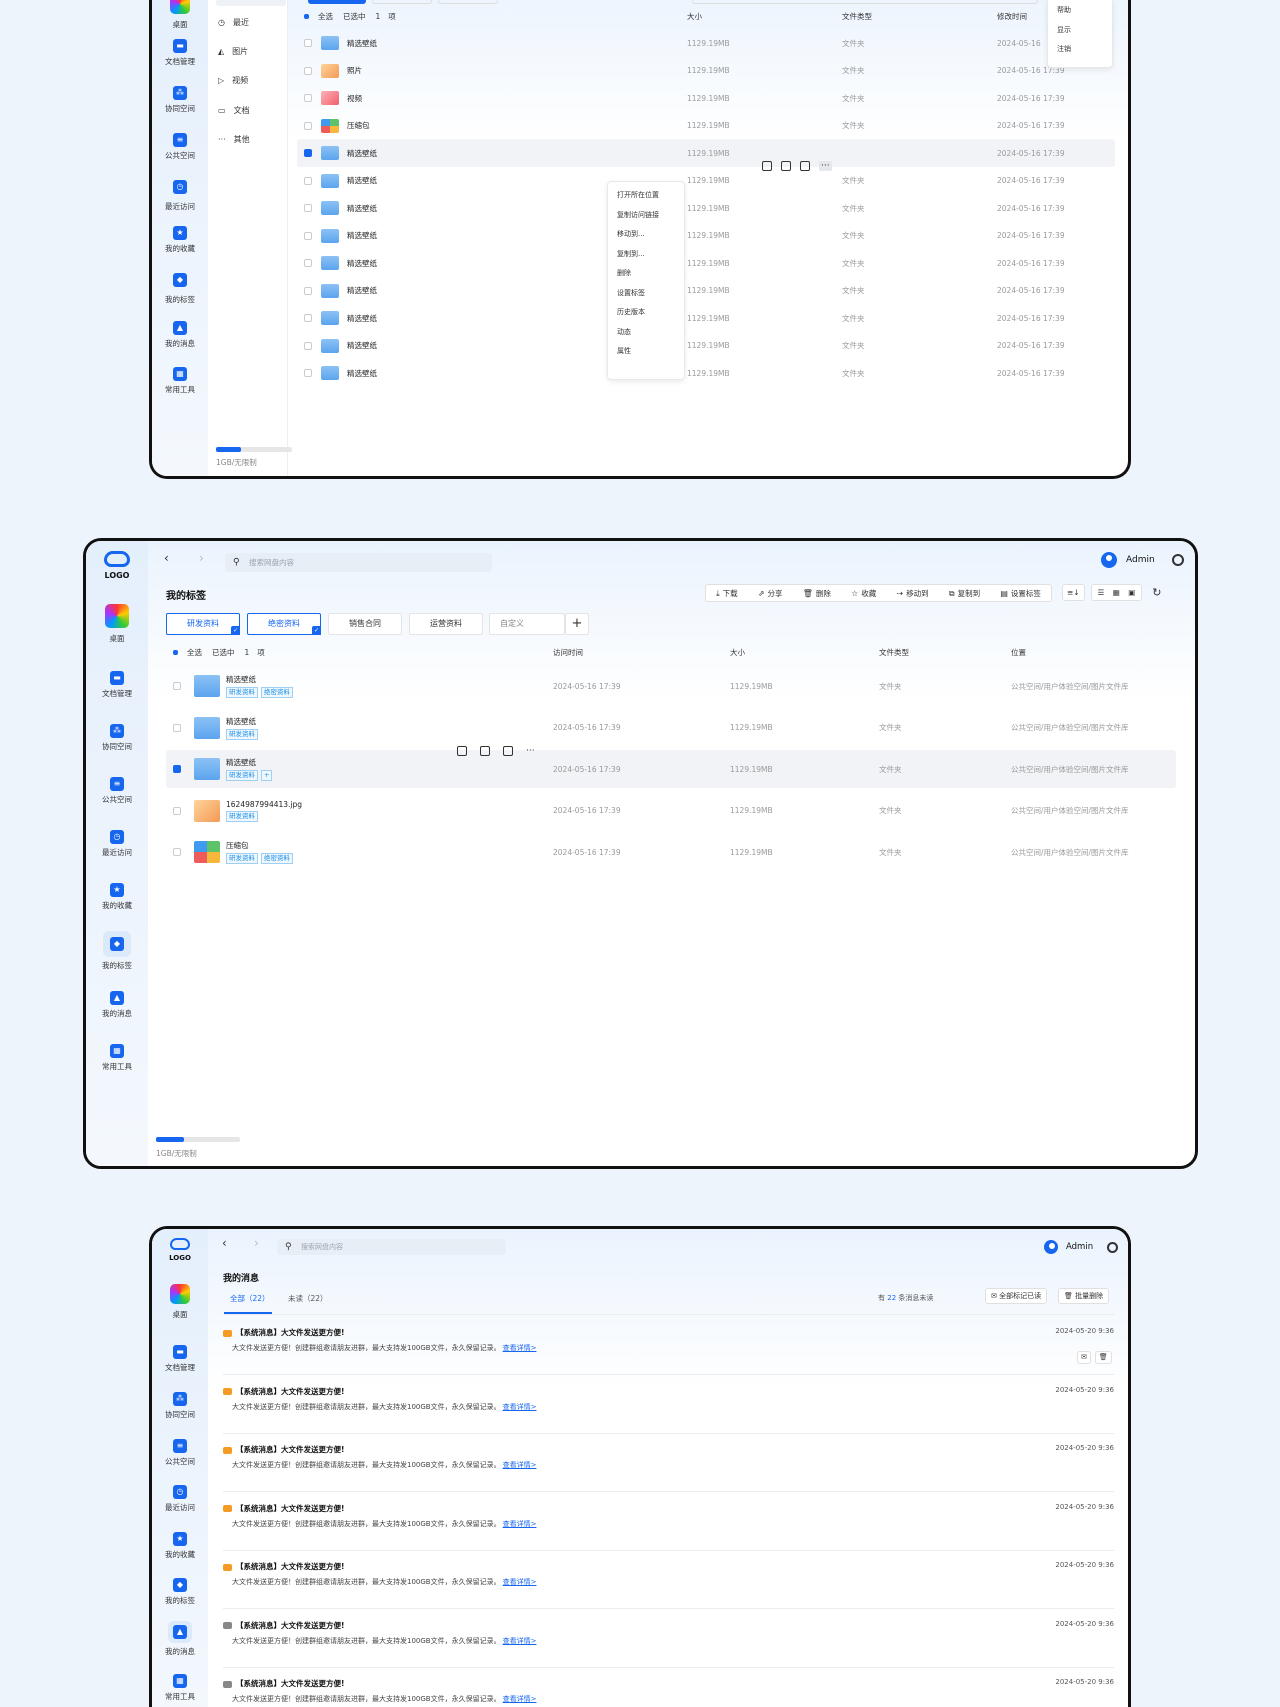 Image resolution: width=1280 pixels, height=1707 pixels. I want to click on toolbar-button-2: 🗑 删除, so click(817, 593).